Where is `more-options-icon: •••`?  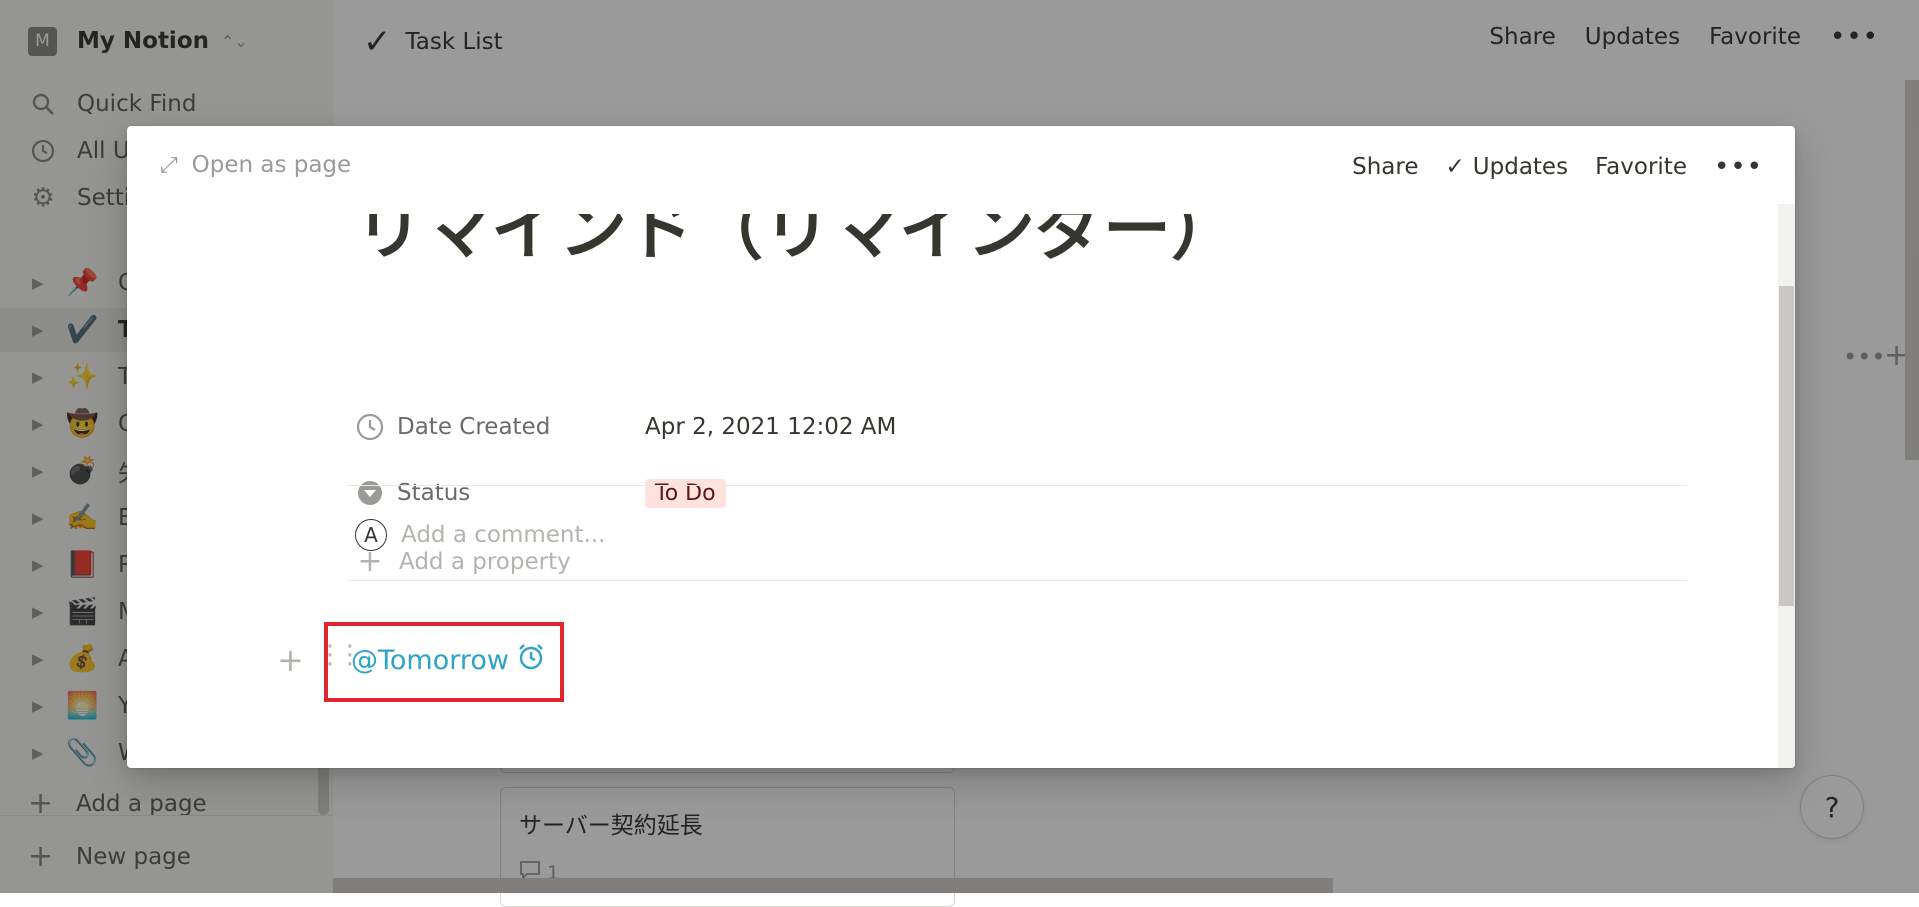
more-options-icon: ••• is located at coordinates (1738, 167).